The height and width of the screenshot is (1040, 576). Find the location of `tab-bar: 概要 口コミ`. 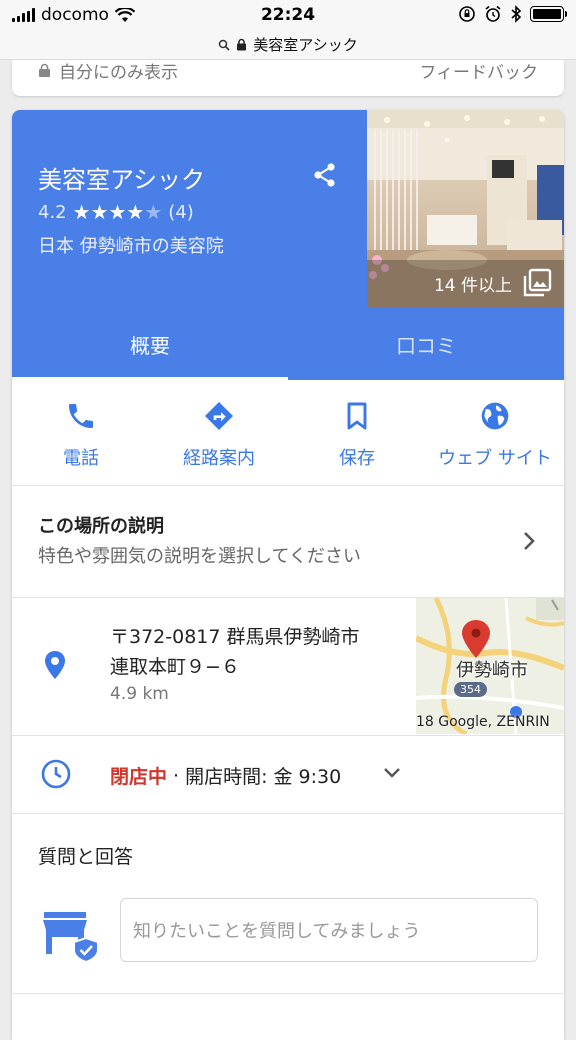

tab-bar: 概要 口コミ is located at coordinates (288, 344).